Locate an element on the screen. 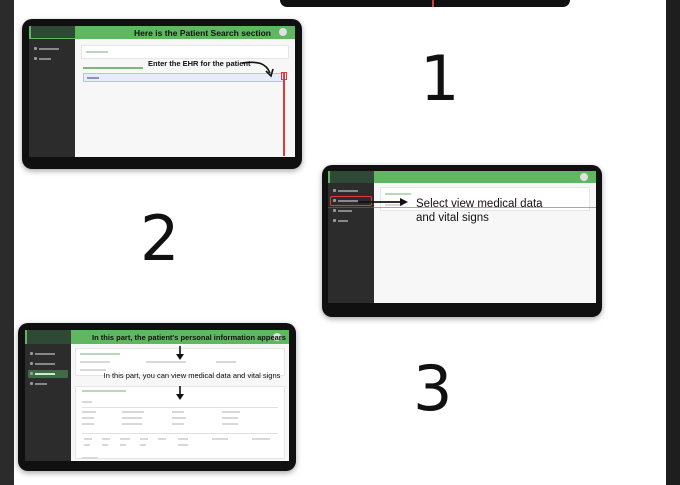 Image resolution: width=680 pixels, height=485 pixels. step3-screen is located at coordinates (157, 395).